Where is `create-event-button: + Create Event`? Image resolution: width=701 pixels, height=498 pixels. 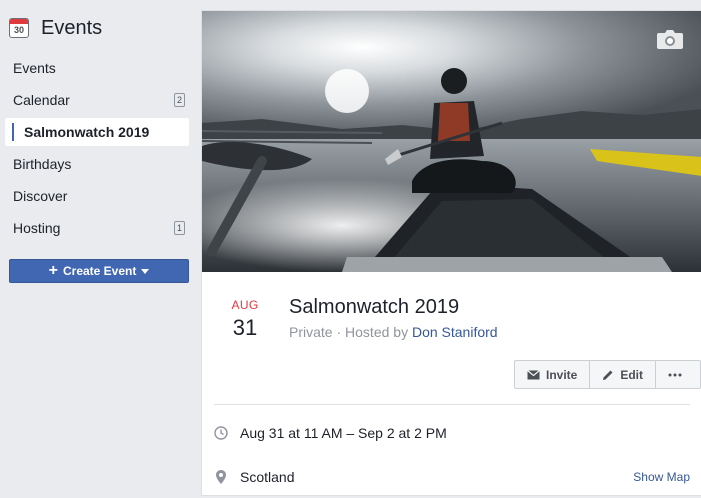 create-event-button: + Create Event is located at coordinates (99, 271).